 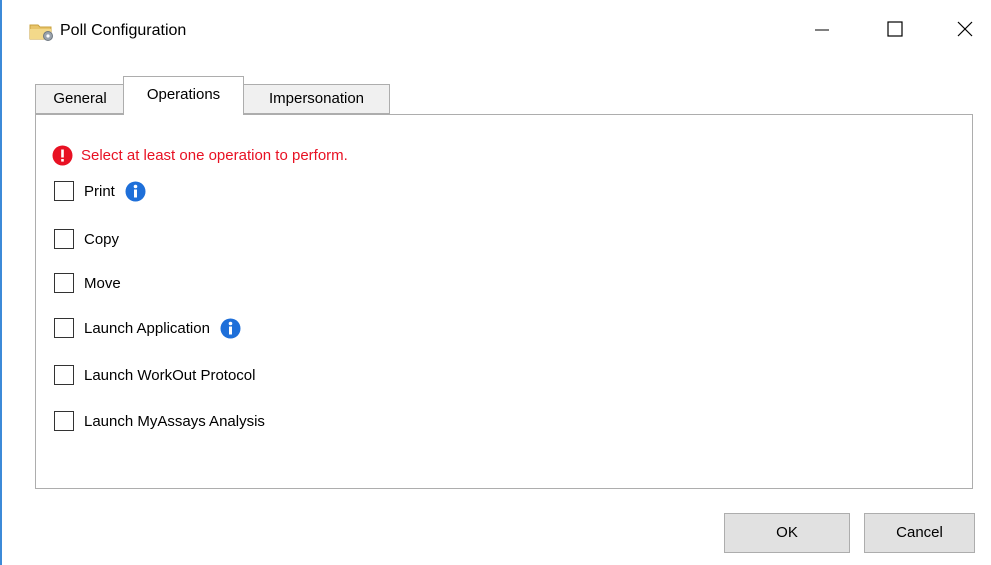 I want to click on operation-launch-application: Launch Application, so click(x=147, y=328).